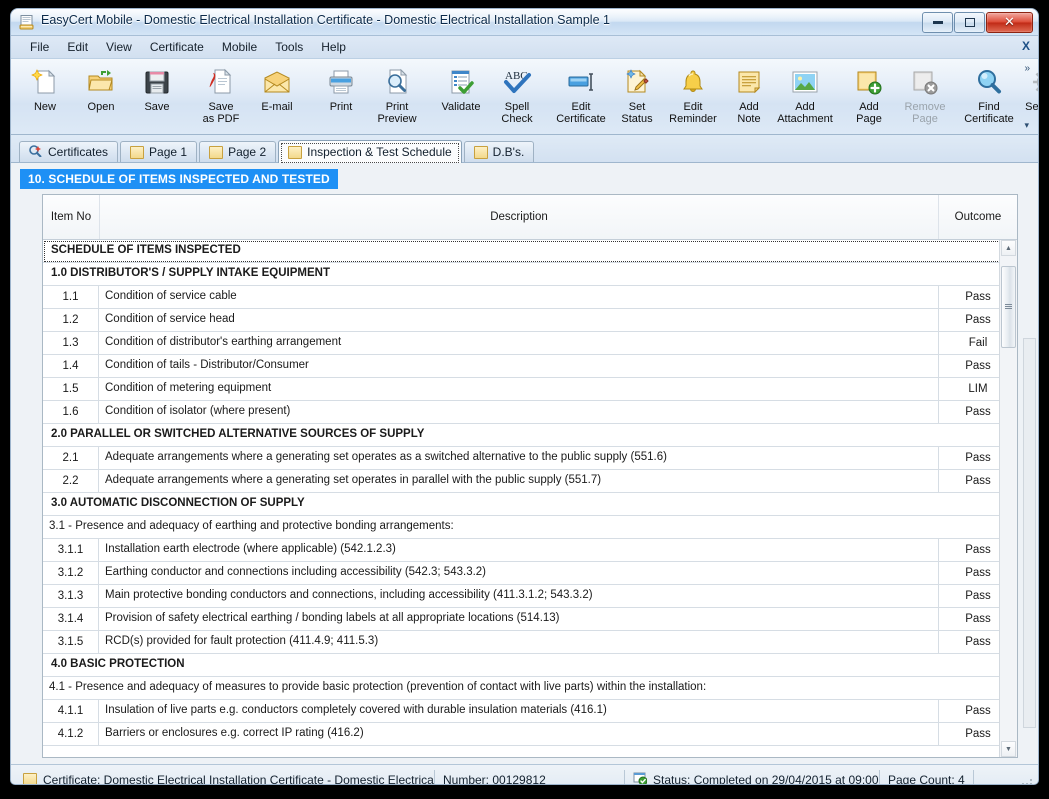 The image size is (1049, 799). What do you see at coordinates (71, 320) in the screenshot?
I see `cell-item-no: 1.2` at bounding box center [71, 320].